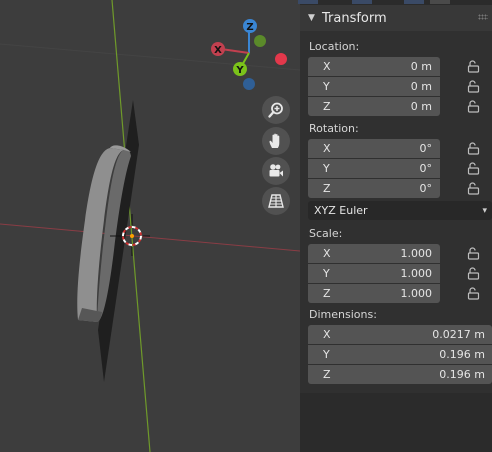 This screenshot has width=492, height=452. What do you see at coordinates (150, 57) in the screenshot?
I see `grid-line` at bounding box center [150, 57].